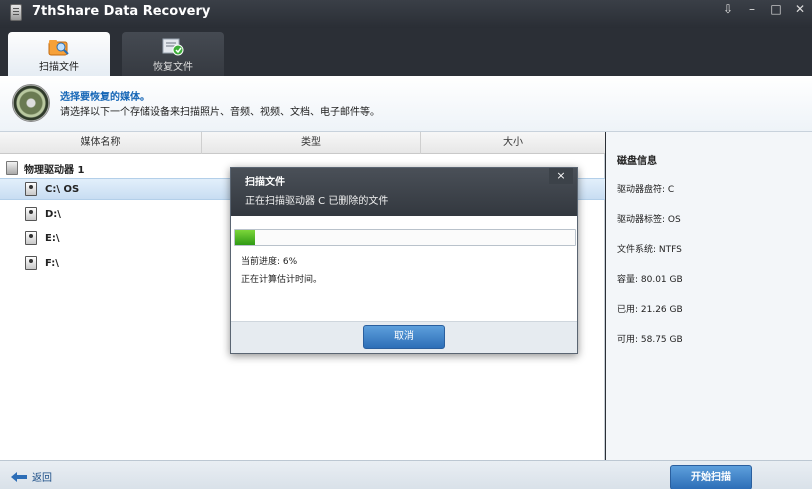 This screenshot has width=812, height=489. Describe the element at coordinates (42, 478) in the screenshot. I see `back-label: 返回` at that location.